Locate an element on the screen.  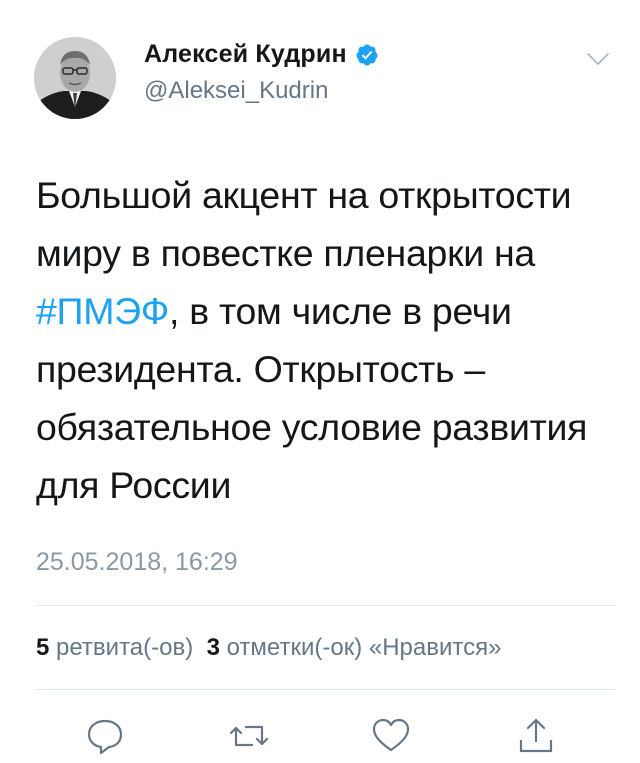
user-handle: @Aleksei_Kudrin is located at coordinates (236, 91).